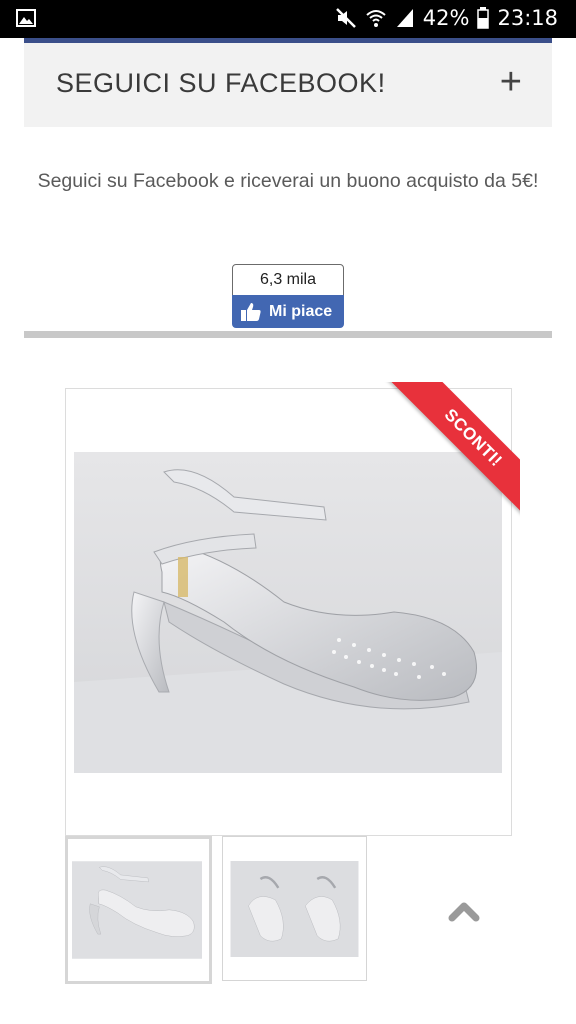 This screenshot has height=1024, width=576. Describe the element at coordinates (288, 280) in the screenshot. I see `like-count: 6,3 mila` at that location.